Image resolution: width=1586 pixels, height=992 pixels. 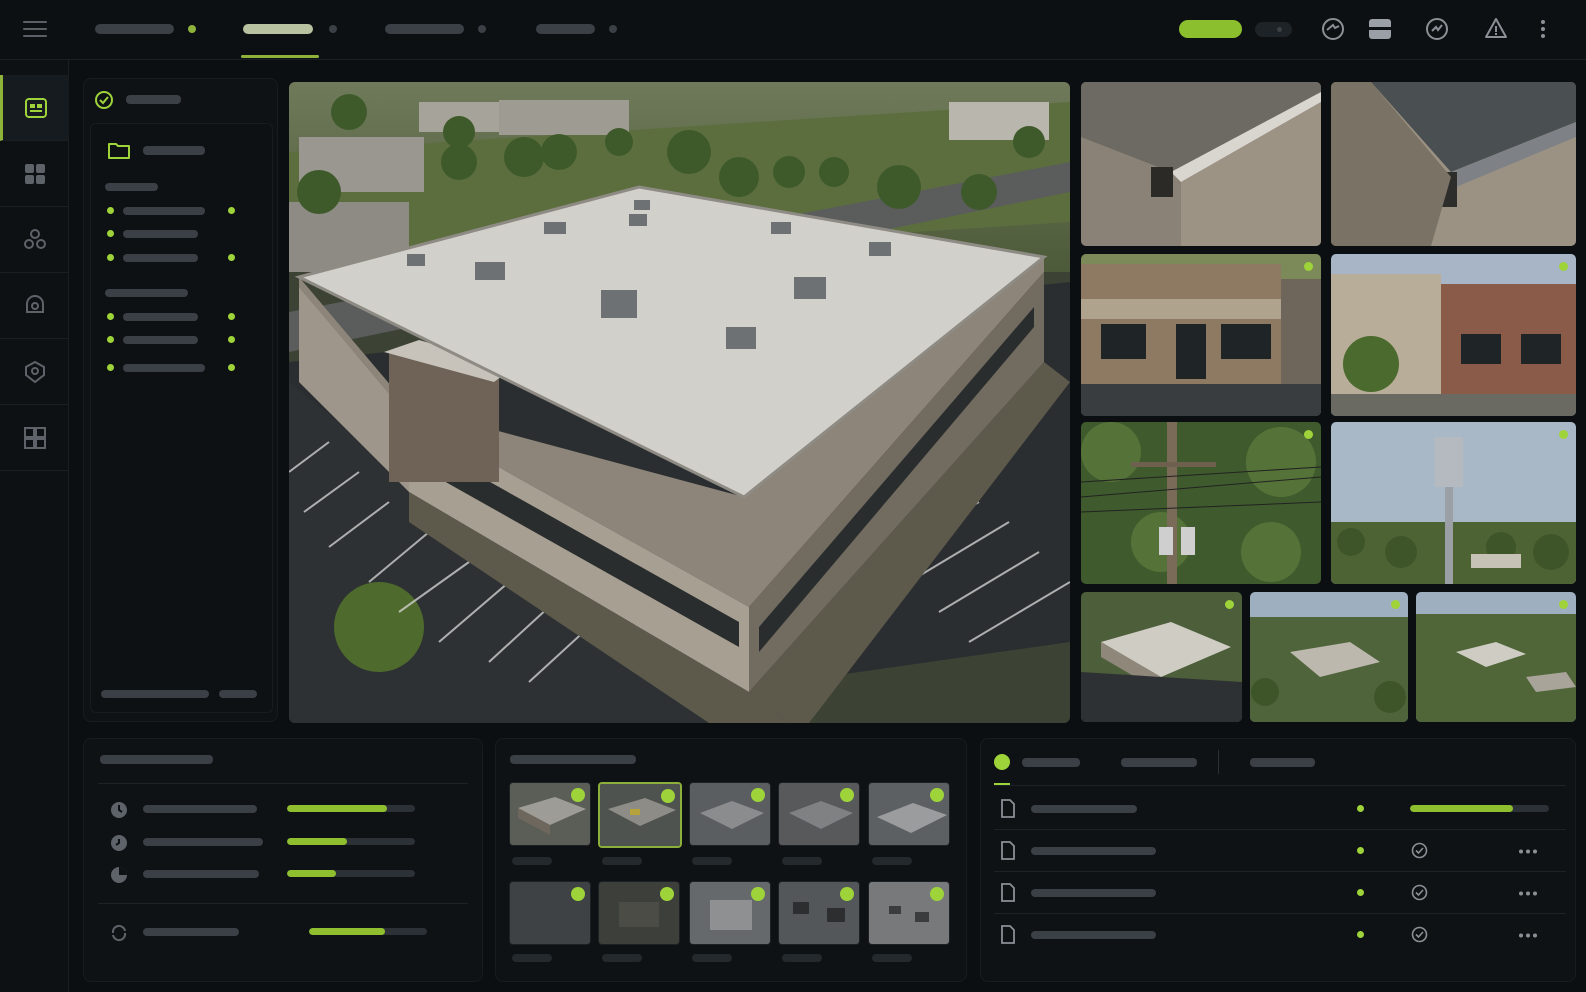 What do you see at coordinates (200, 809) in the screenshot?
I see `metric-label` at bounding box center [200, 809].